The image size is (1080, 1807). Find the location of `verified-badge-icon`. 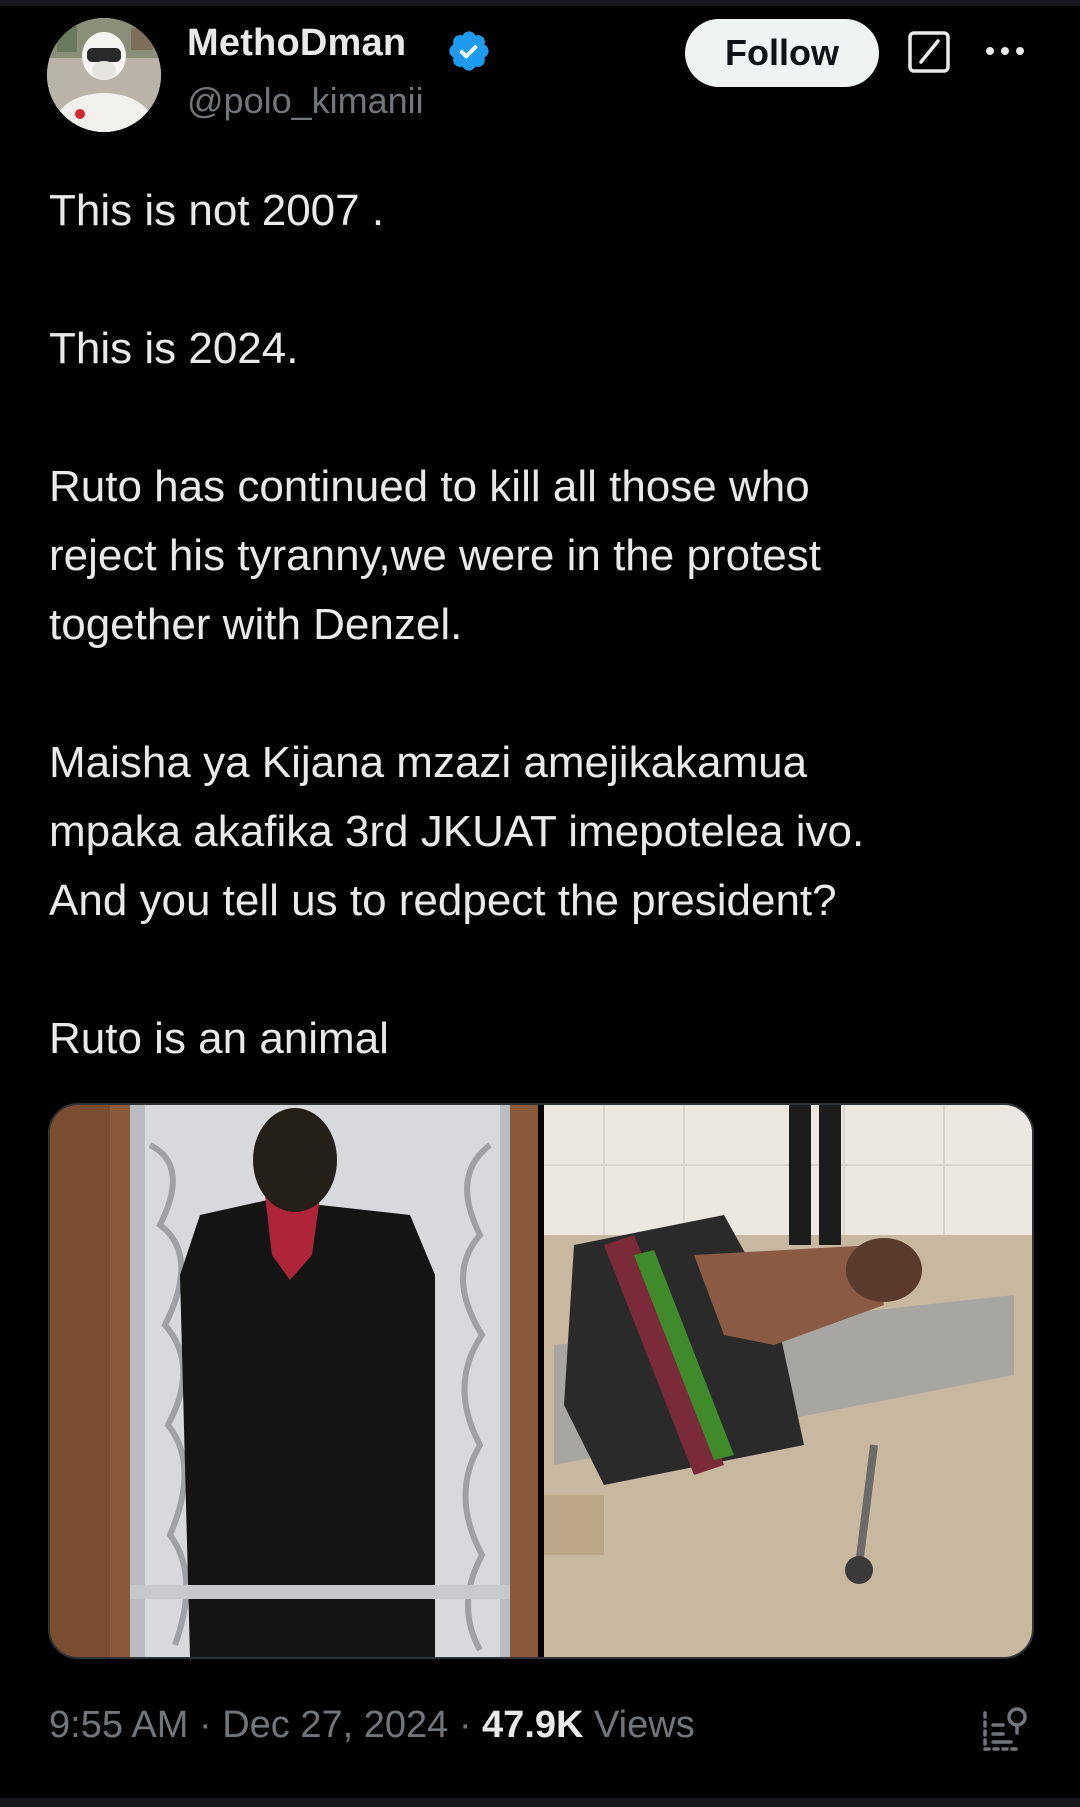

verified-badge-icon is located at coordinates (469, 51).